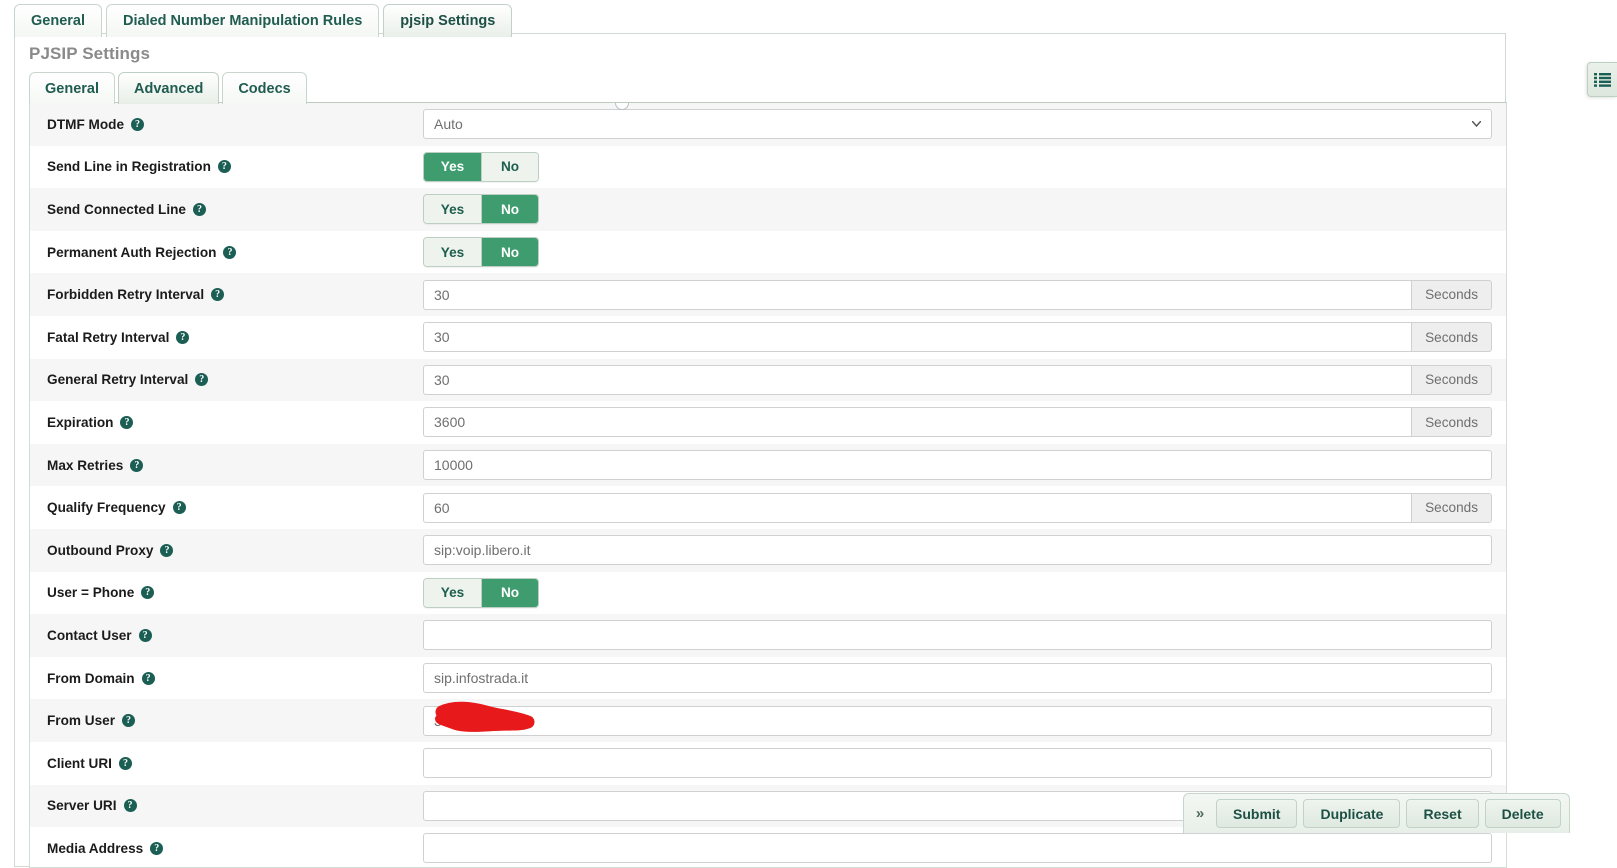 The height and width of the screenshot is (868, 1617). What do you see at coordinates (957, 720) in the screenshot?
I see `input-from-user` at bounding box center [957, 720].